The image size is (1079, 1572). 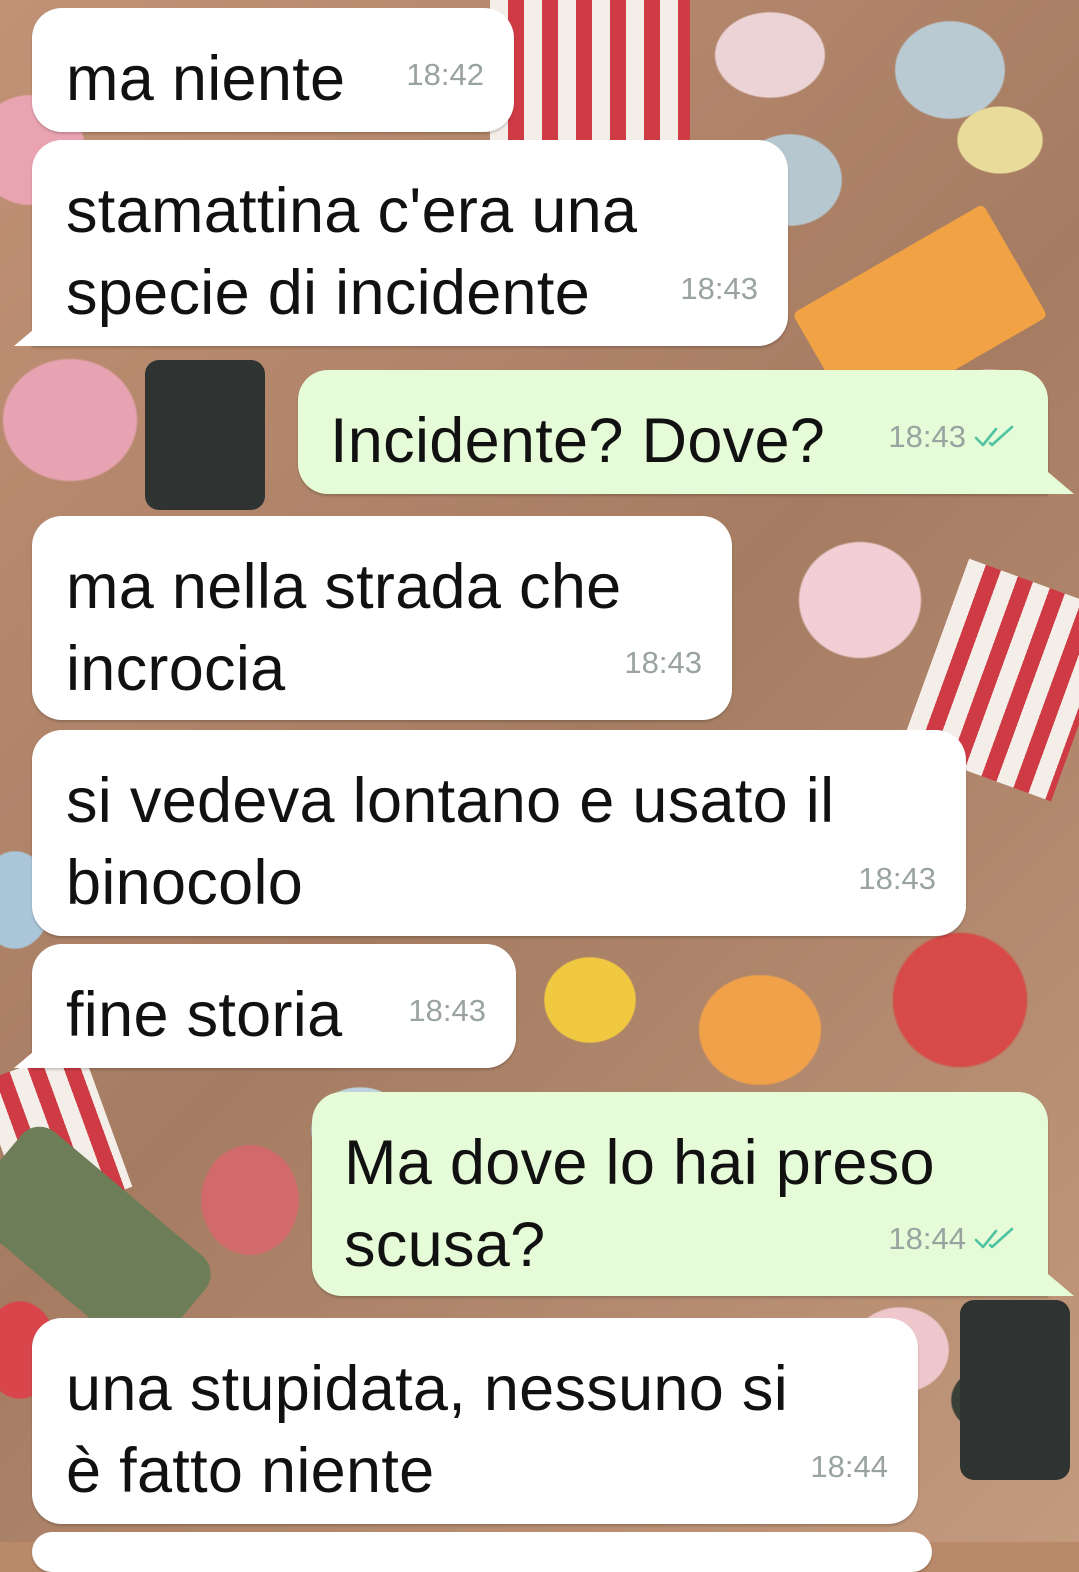 I want to click on message-bubble-outgoing: Ma dove lo hai preso scusa? 18:44, so click(x=680, y=1194).